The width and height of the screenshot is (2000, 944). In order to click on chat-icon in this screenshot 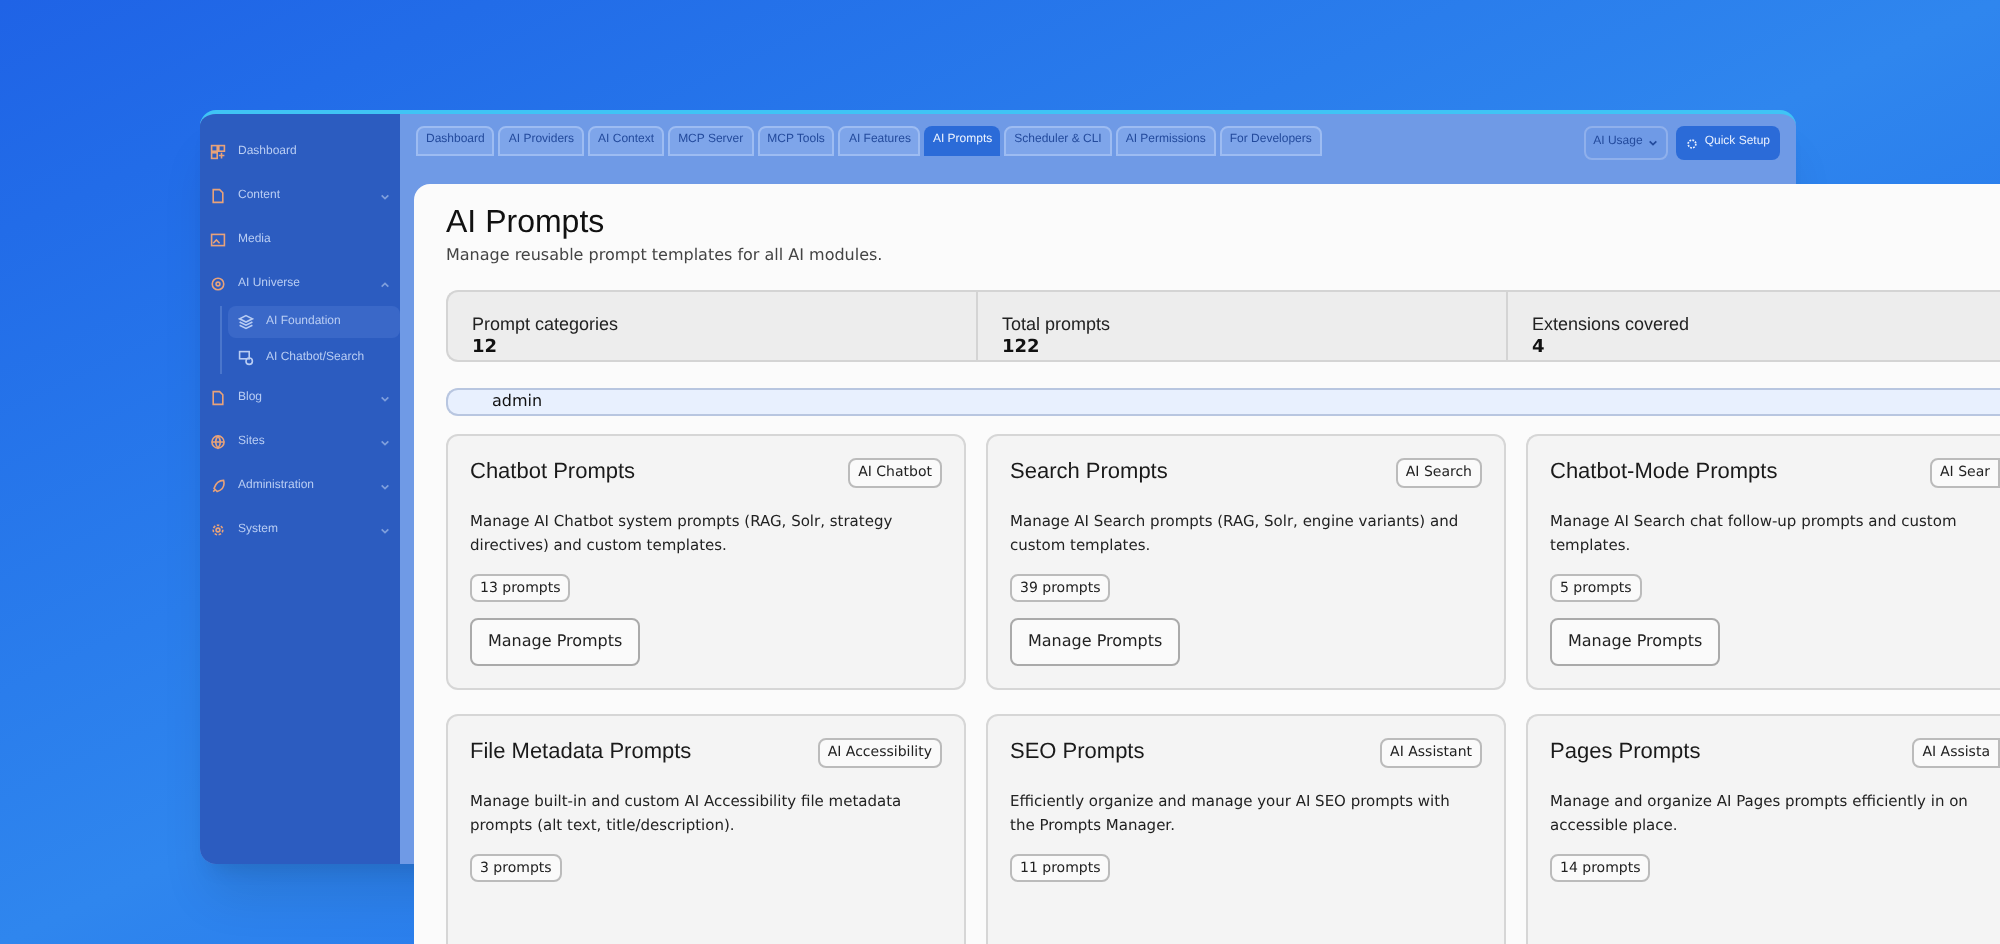, I will do `click(246, 358)`.